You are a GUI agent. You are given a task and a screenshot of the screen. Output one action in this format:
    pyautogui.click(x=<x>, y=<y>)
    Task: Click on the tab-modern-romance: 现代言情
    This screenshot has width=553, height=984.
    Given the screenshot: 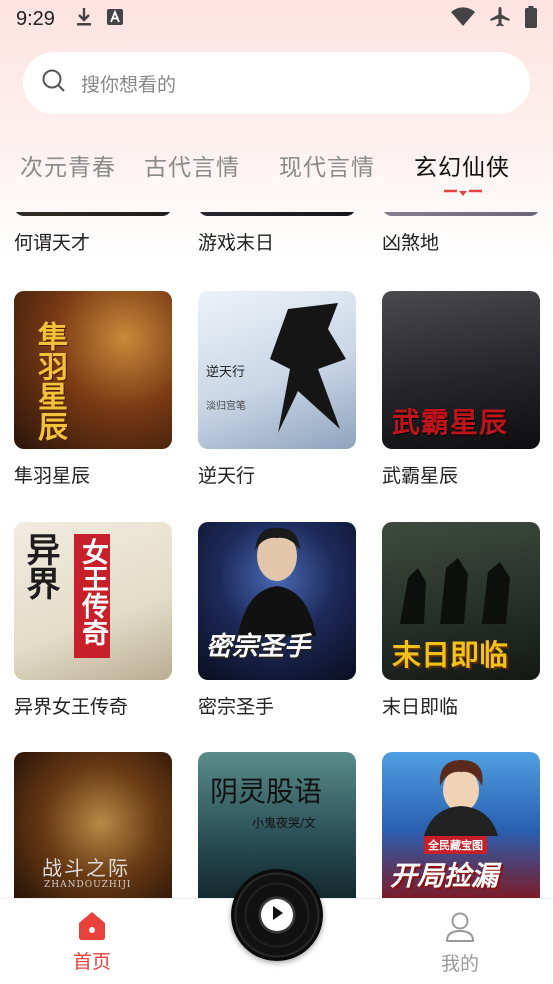 What is the action you would take?
    pyautogui.click(x=327, y=165)
    